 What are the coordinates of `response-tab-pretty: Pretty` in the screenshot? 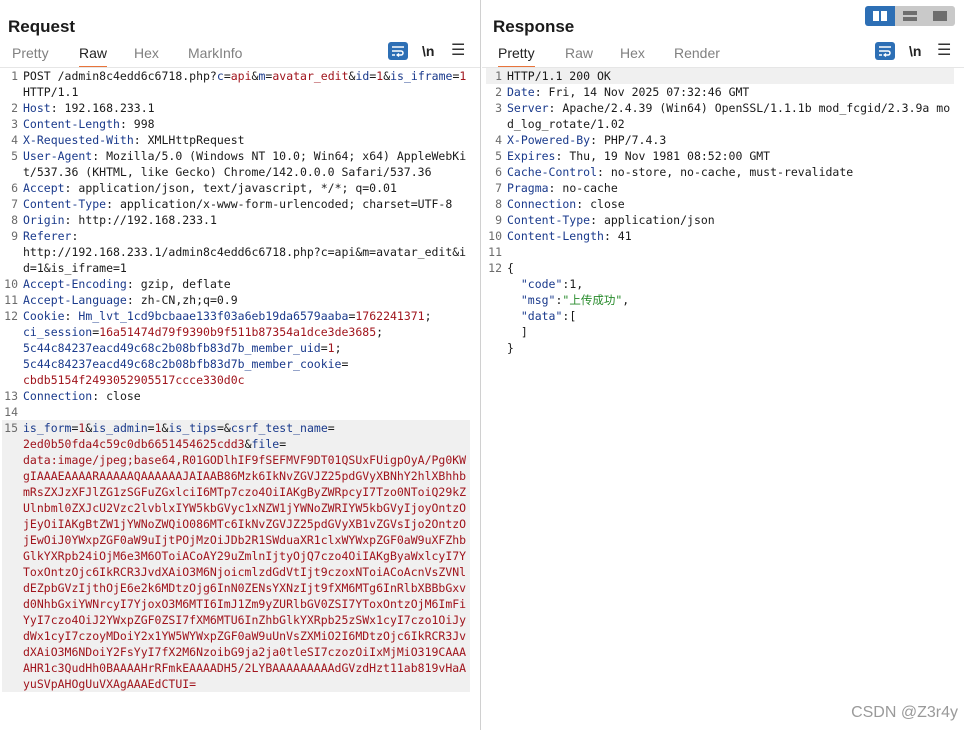 It's located at (516, 56).